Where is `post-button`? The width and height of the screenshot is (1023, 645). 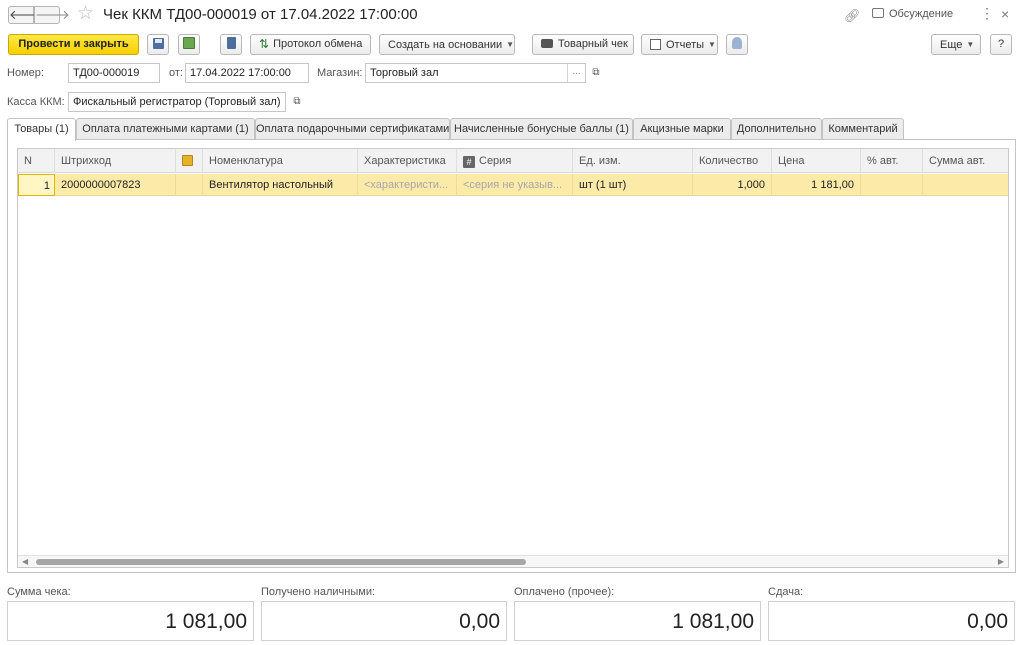
post-button is located at coordinates (189, 44).